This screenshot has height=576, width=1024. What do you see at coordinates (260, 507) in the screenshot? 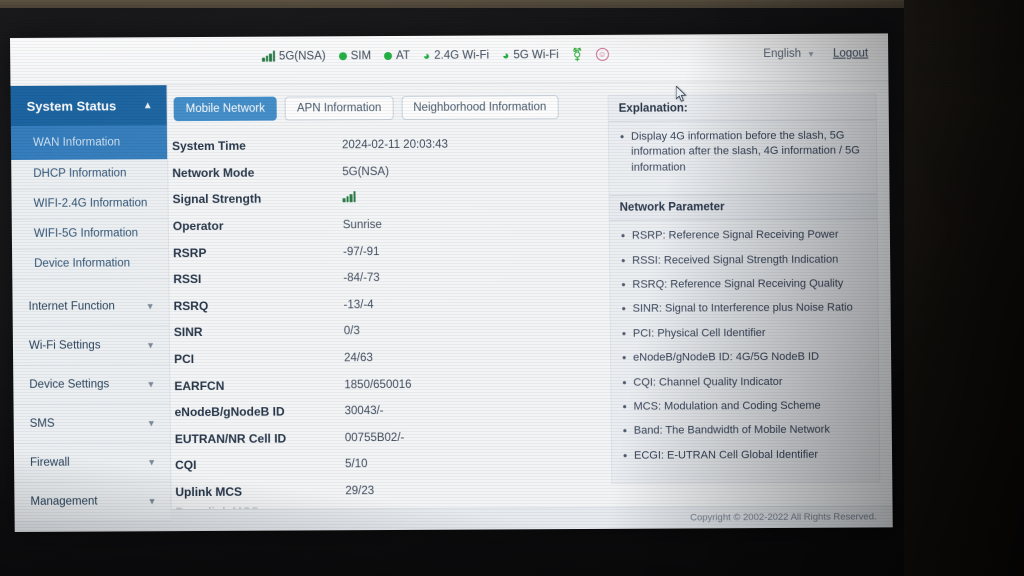
I see `row-label: Downlink MCS` at bounding box center [260, 507].